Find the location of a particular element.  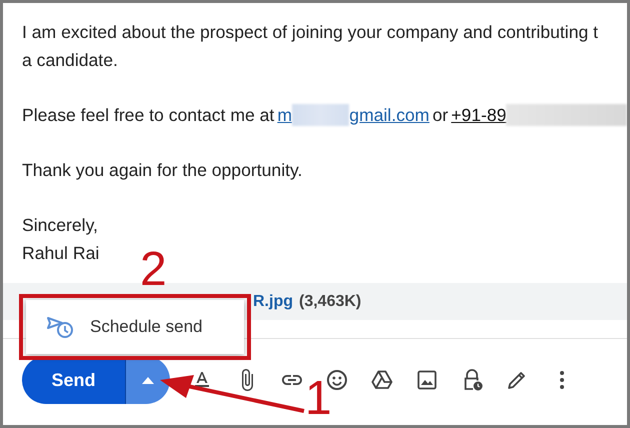

body-text-line: Rahul Rai is located at coordinates (61, 253).